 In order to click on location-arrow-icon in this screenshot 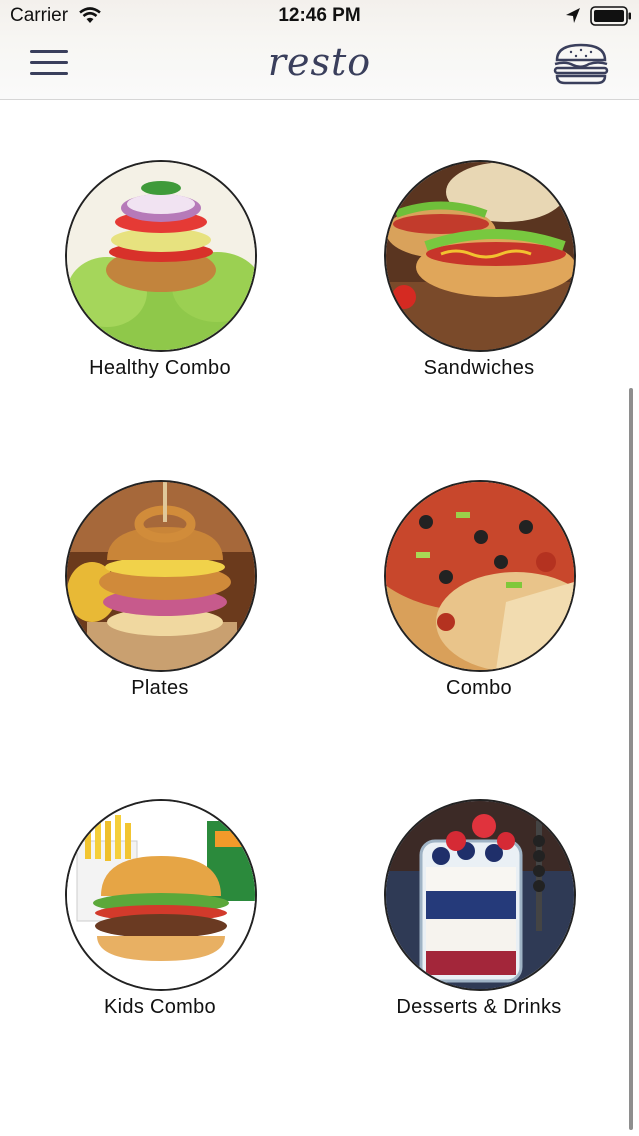, I will do `click(573, 15)`.